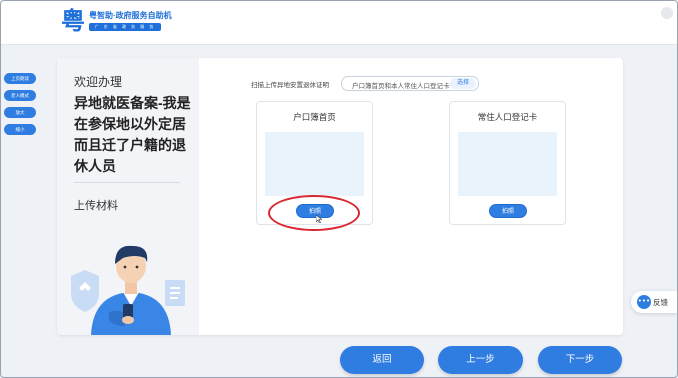 Image resolution: width=678 pixels, height=378 pixels. What do you see at coordinates (339, 23) in the screenshot?
I see `header-bar: 粤 粤智助·政府服务自助机 广 东 省 政 务 服 务` at bounding box center [339, 23].